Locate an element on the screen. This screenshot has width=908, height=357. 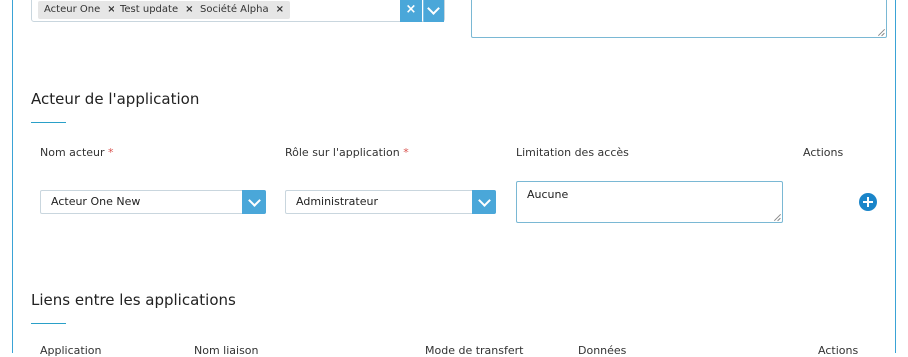
section-title-actors: Acteur de l'application is located at coordinates (115, 99).